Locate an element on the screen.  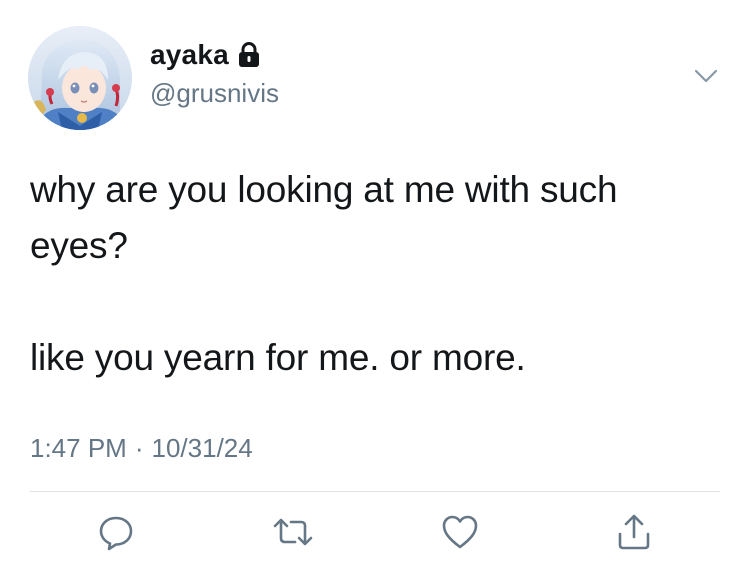
share-button is located at coordinates (634, 534).